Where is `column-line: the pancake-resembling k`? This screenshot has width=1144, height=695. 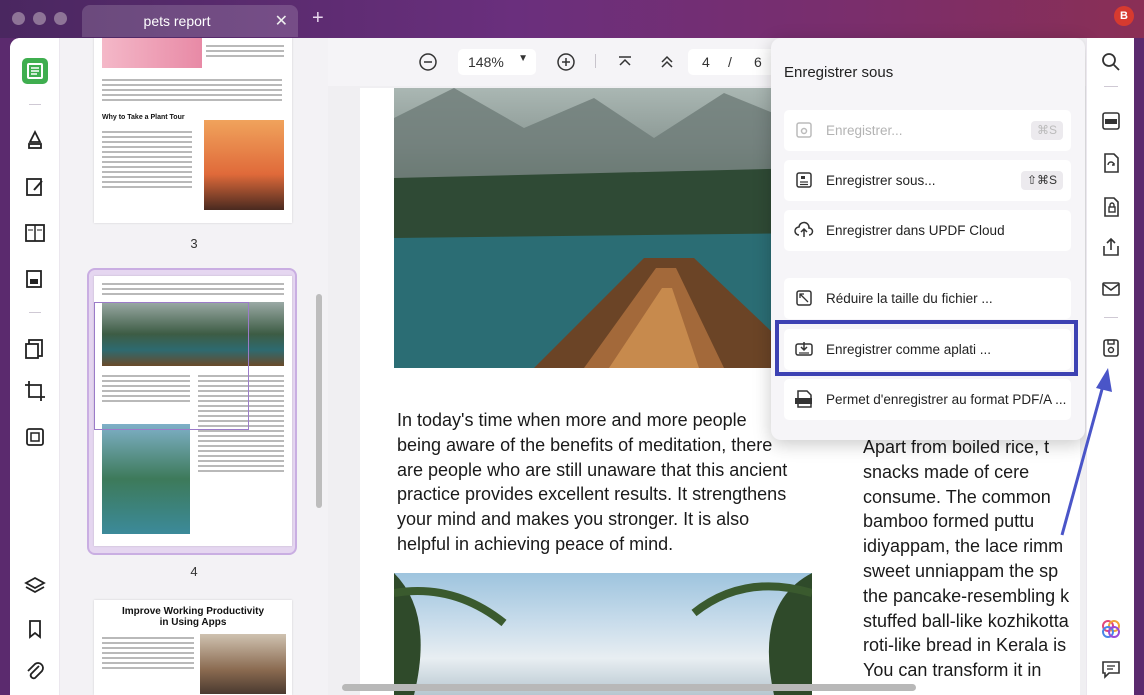
column-line: the pancake-resembling k is located at coordinates (966, 595).